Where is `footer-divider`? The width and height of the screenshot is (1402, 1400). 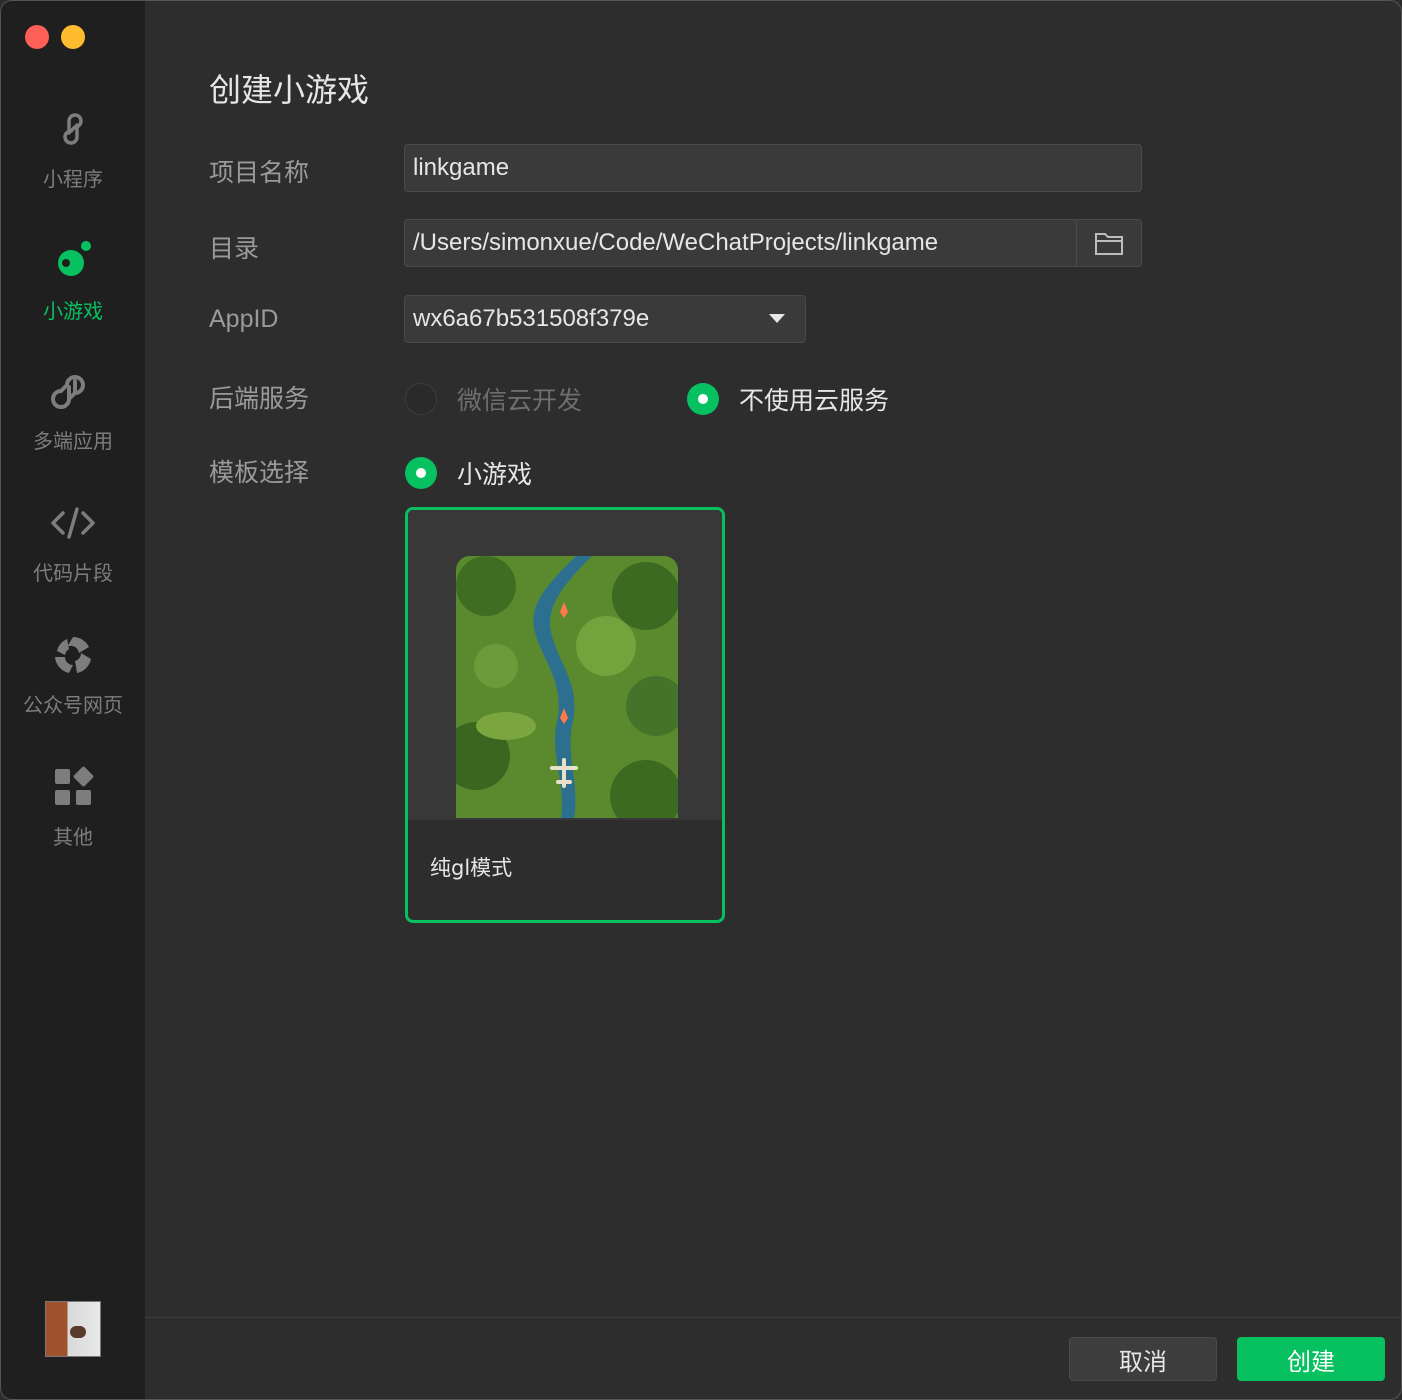 footer-divider is located at coordinates (773, 1317).